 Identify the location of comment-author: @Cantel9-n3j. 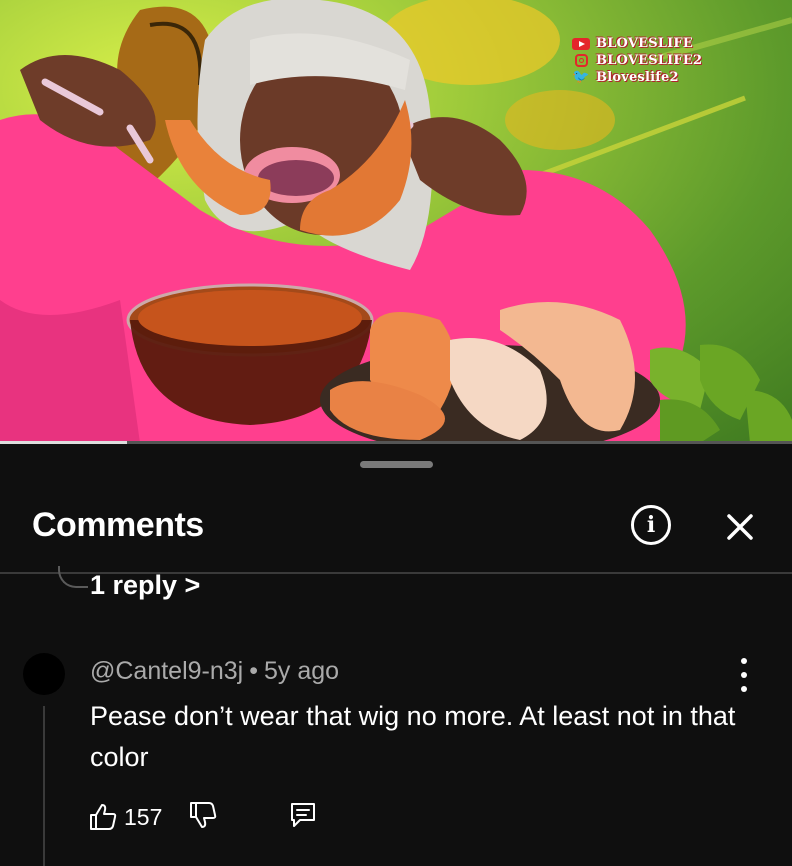
(166, 671).